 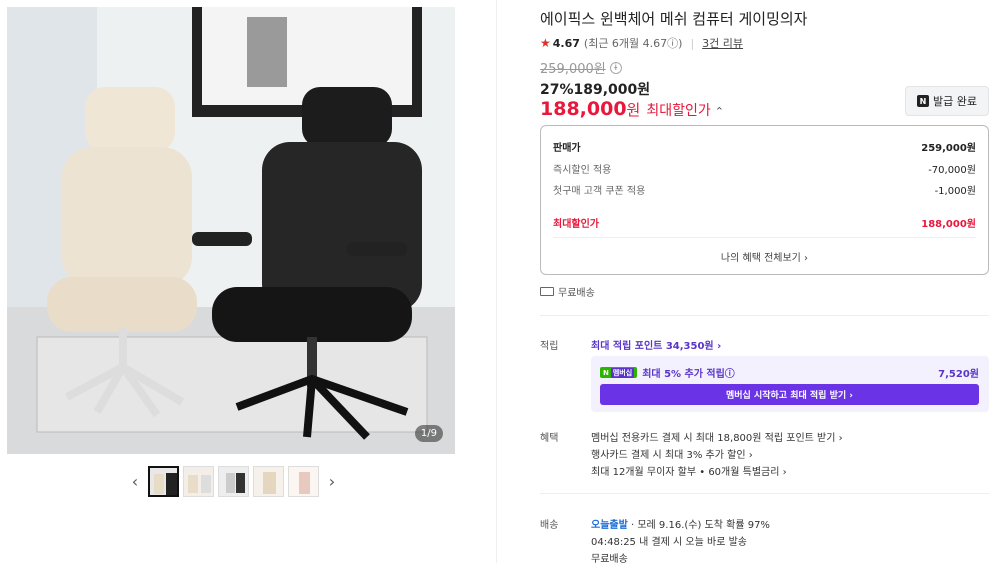 I want to click on rating-sub: (최근 6개월 4.67ⓘ), so click(x=633, y=43).